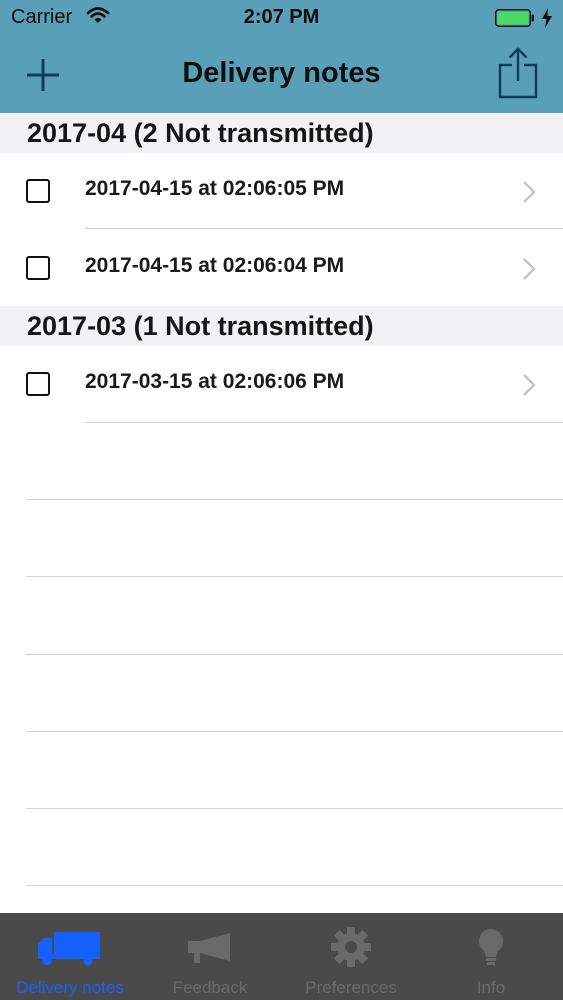  Describe the element at coordinates (210, 987) in the screenshot. I see `tab-label: Feedback` at that location.